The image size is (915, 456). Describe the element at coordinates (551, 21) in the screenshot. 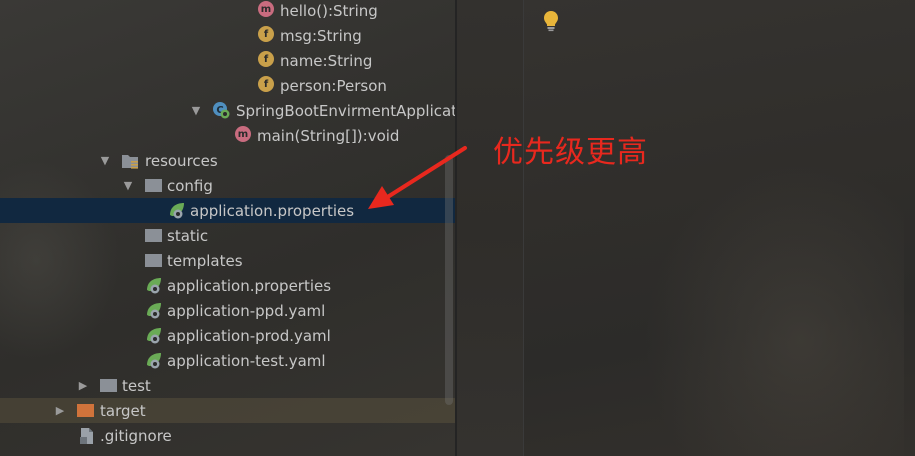

I see `lightbulb-icon` at that location.